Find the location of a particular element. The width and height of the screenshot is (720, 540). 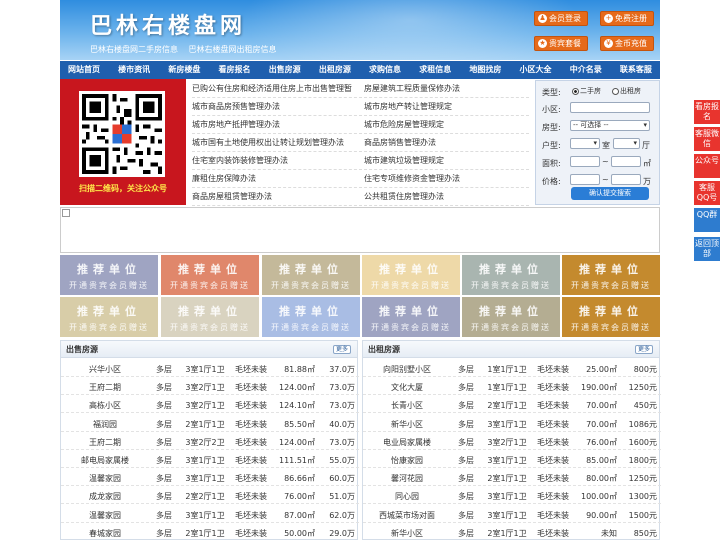

listing-community: 福润园 is located at coordinates (105, 424).